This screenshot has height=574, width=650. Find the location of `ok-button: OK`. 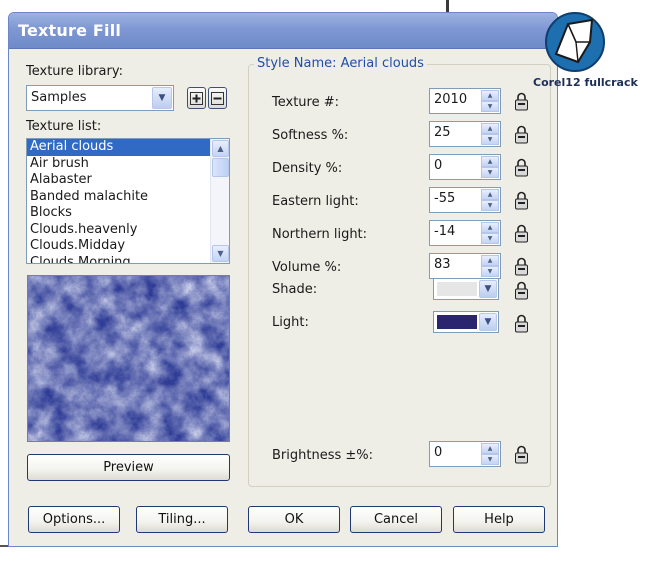

ok-button: OK is located at coordinates (294, 519).